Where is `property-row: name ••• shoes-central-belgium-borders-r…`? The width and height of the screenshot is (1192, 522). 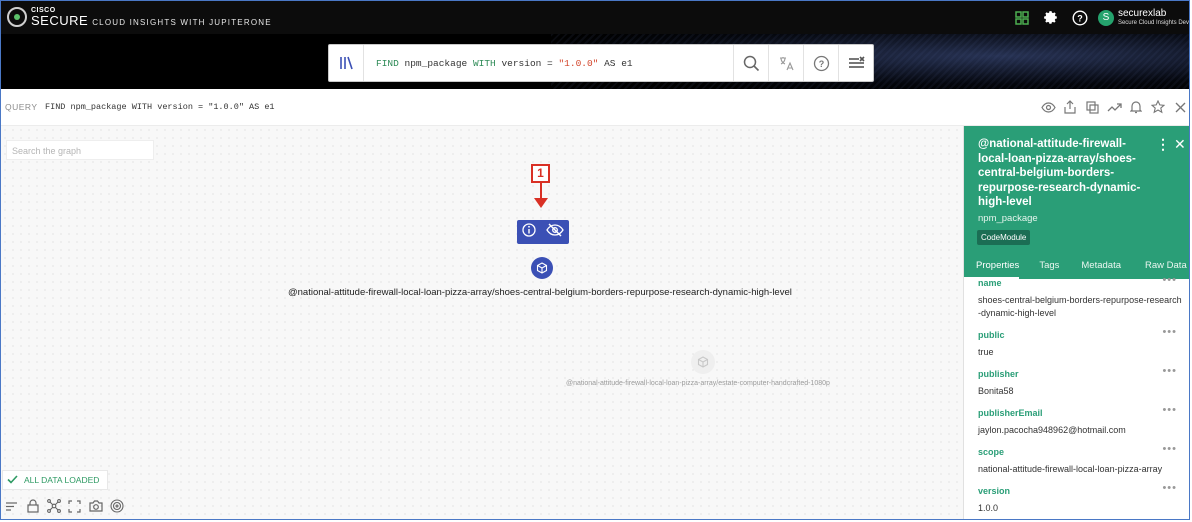 property-row: name ••• shoes-central-belgium-borders-r… is located at coordinates (1080, 297).